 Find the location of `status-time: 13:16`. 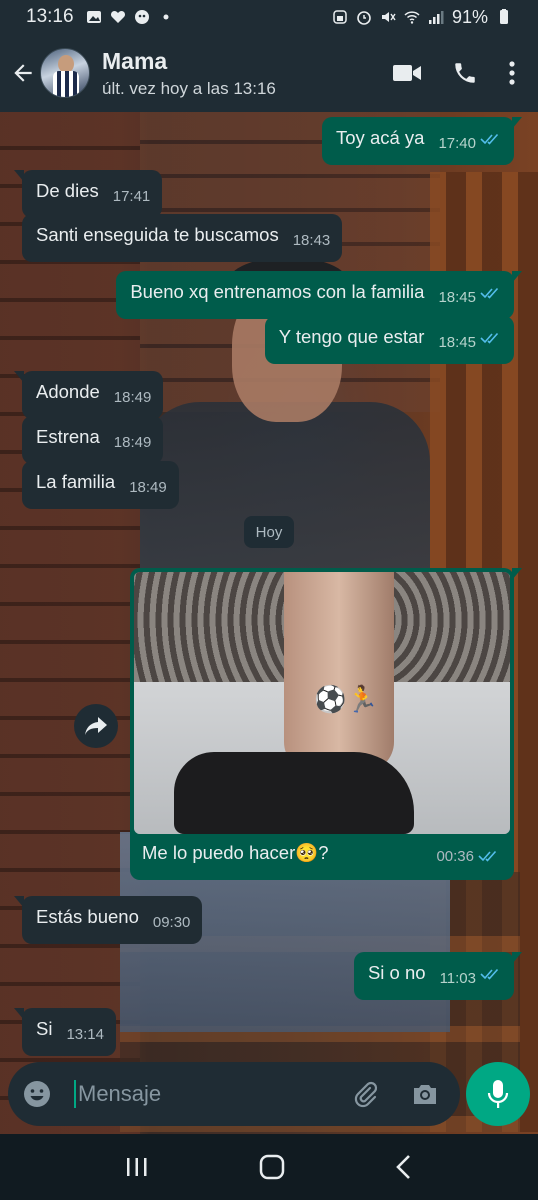

status-time: 13:16 is located at coordinates (50, 16).